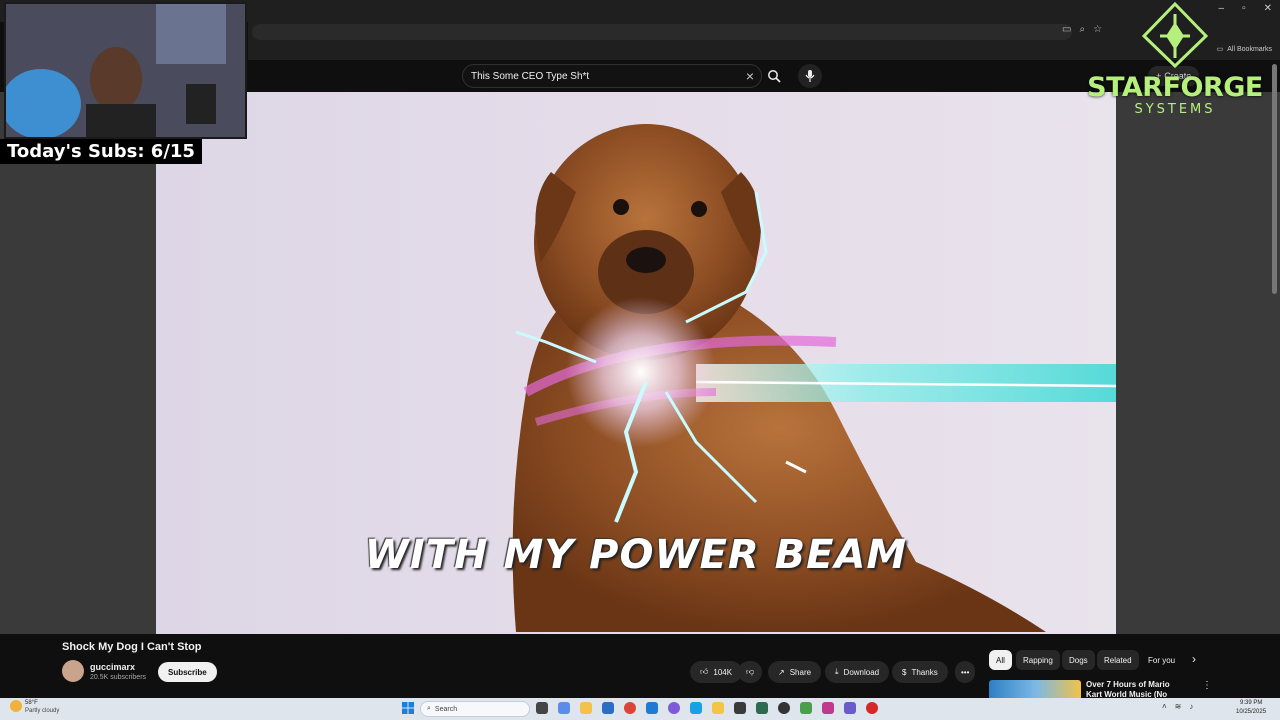 Image resolution: width=1280 pixels, height=720 pixels. I want to click on taskbar-search-icon: ⌕, so click(429, 708).